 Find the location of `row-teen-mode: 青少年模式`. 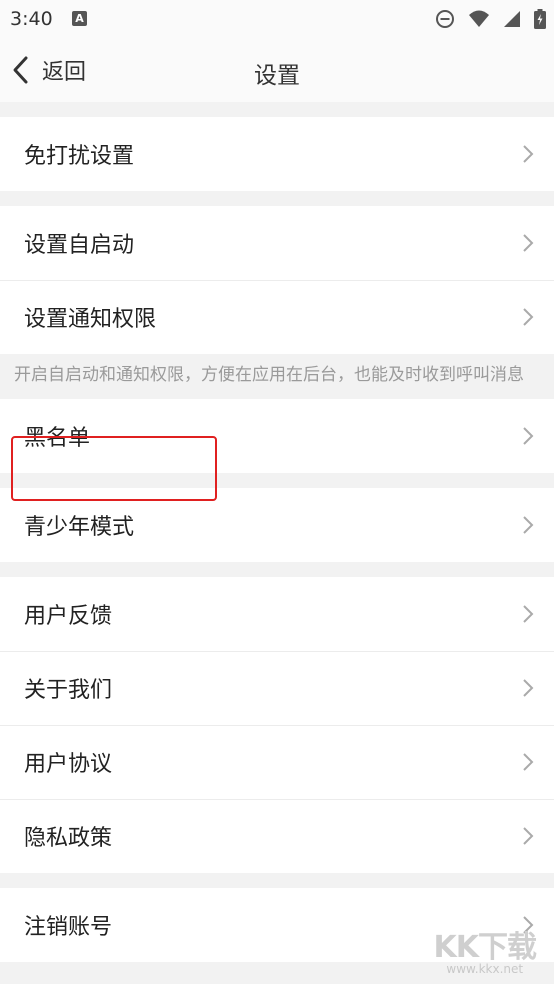

row-teen-mode: 青少年模式 is located at coordinates (277, 525).